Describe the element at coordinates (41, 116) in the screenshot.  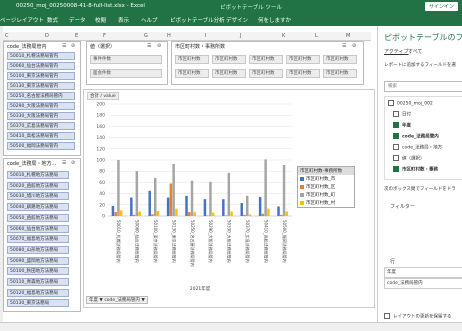
I see `slicer-item: 50330_大阪法務局管内` at that location.